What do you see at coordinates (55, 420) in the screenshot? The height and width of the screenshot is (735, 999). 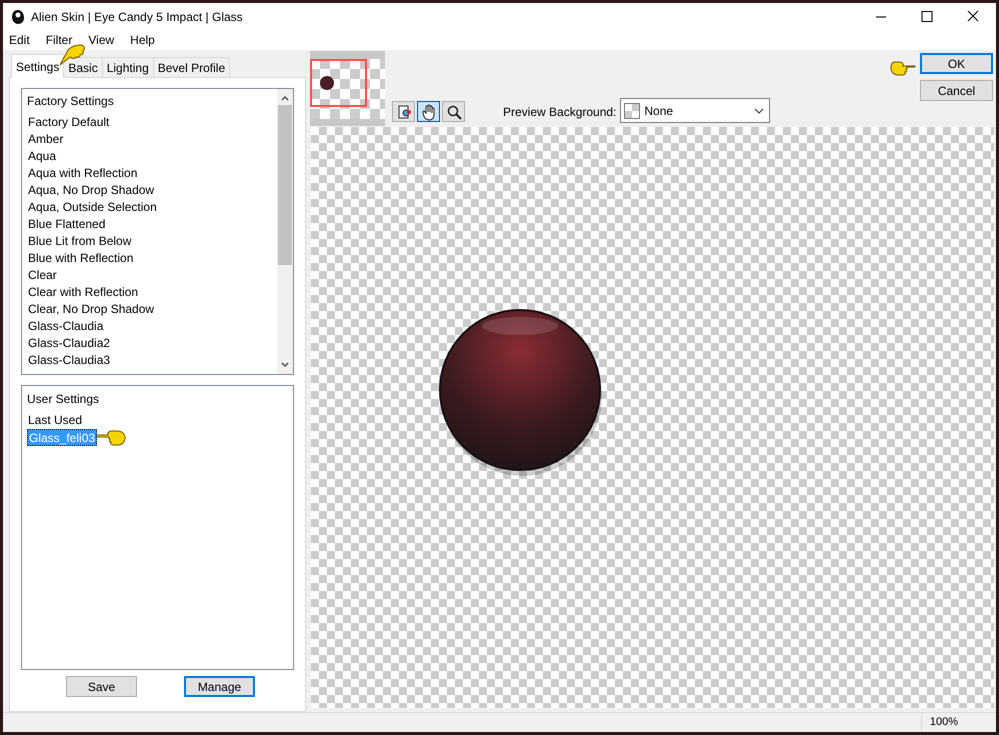 I see `preset-item: Last Used` at bounding box center [55, 420].